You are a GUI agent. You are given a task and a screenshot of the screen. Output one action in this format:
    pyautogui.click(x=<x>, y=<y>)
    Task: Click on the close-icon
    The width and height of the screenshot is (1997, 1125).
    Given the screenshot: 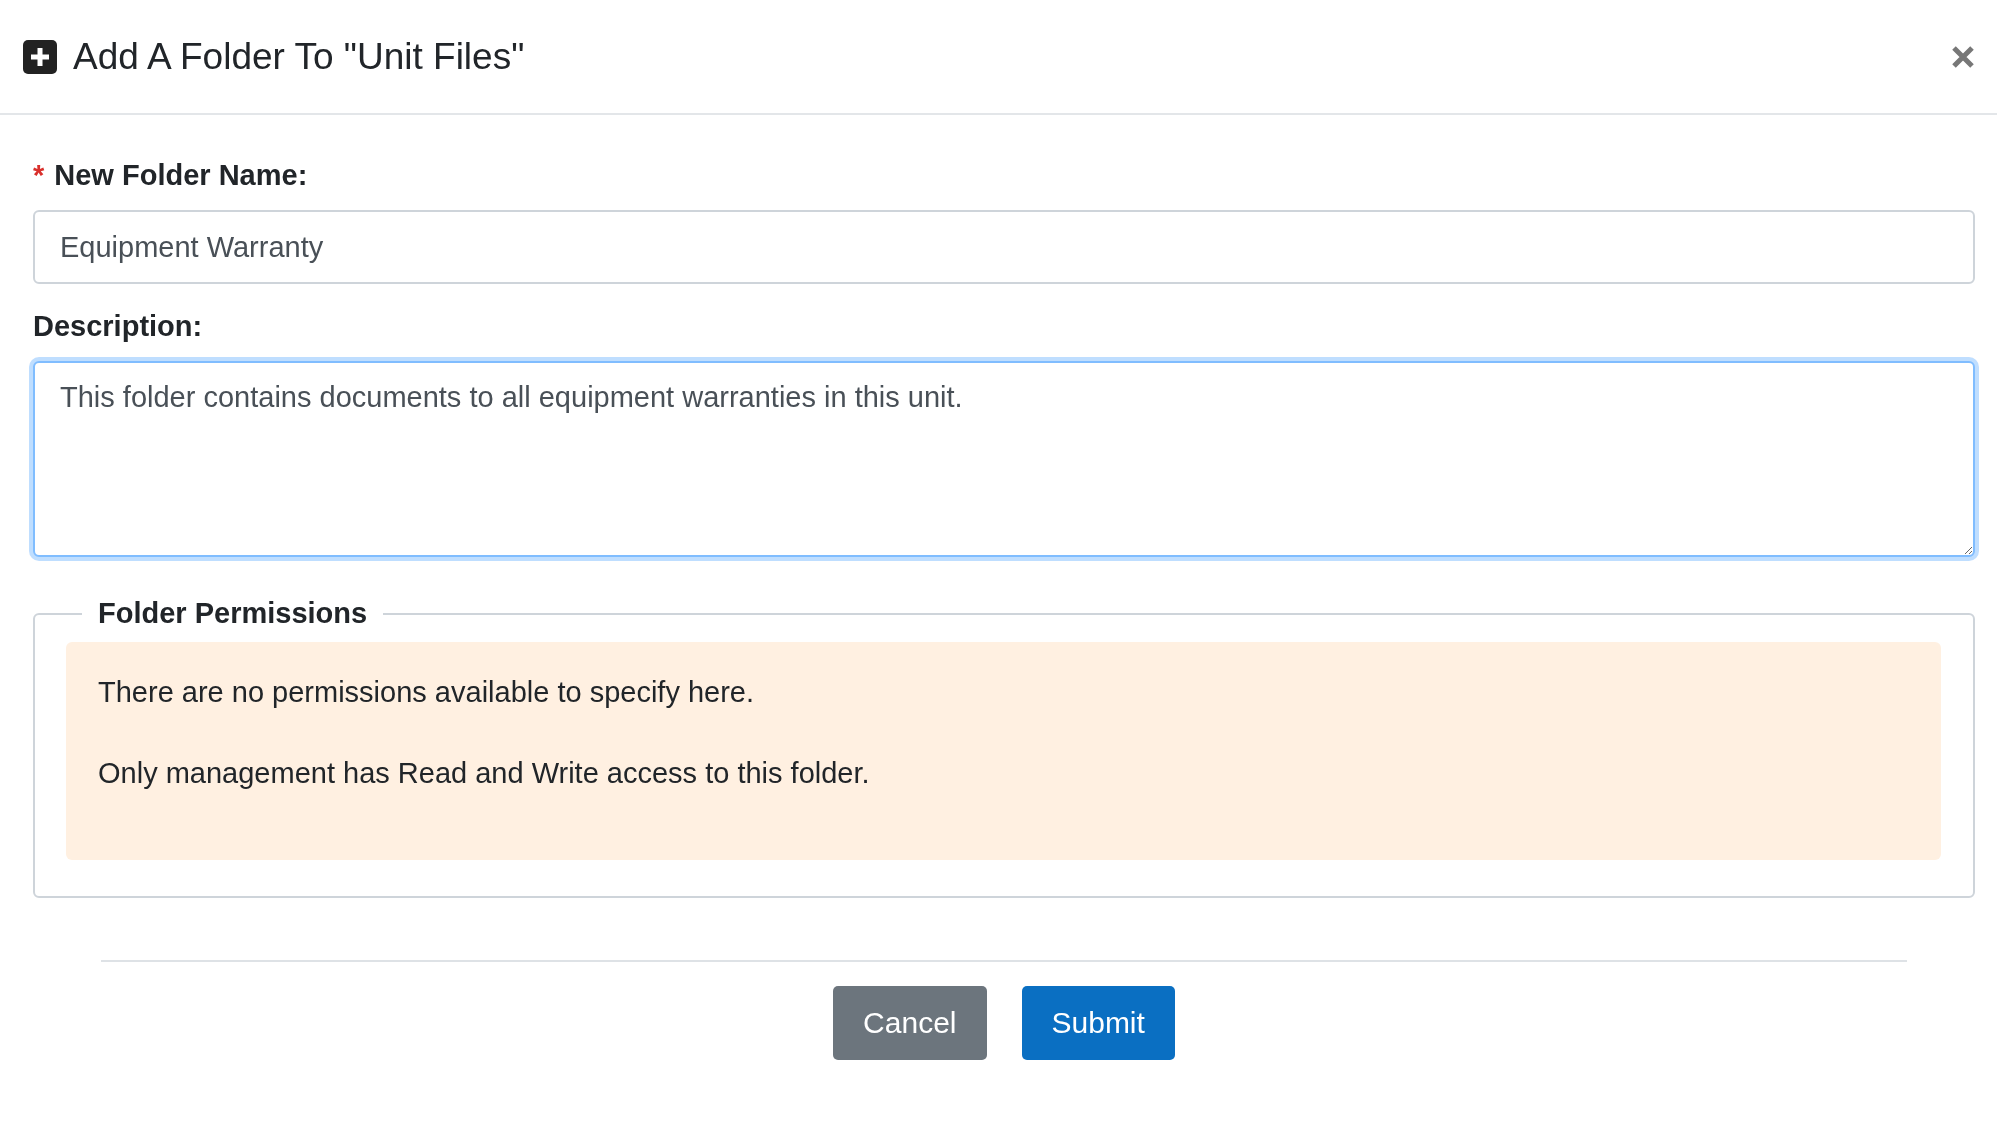 What is the action you would take?
    pyautogui.click(x=1963, y=56)
    